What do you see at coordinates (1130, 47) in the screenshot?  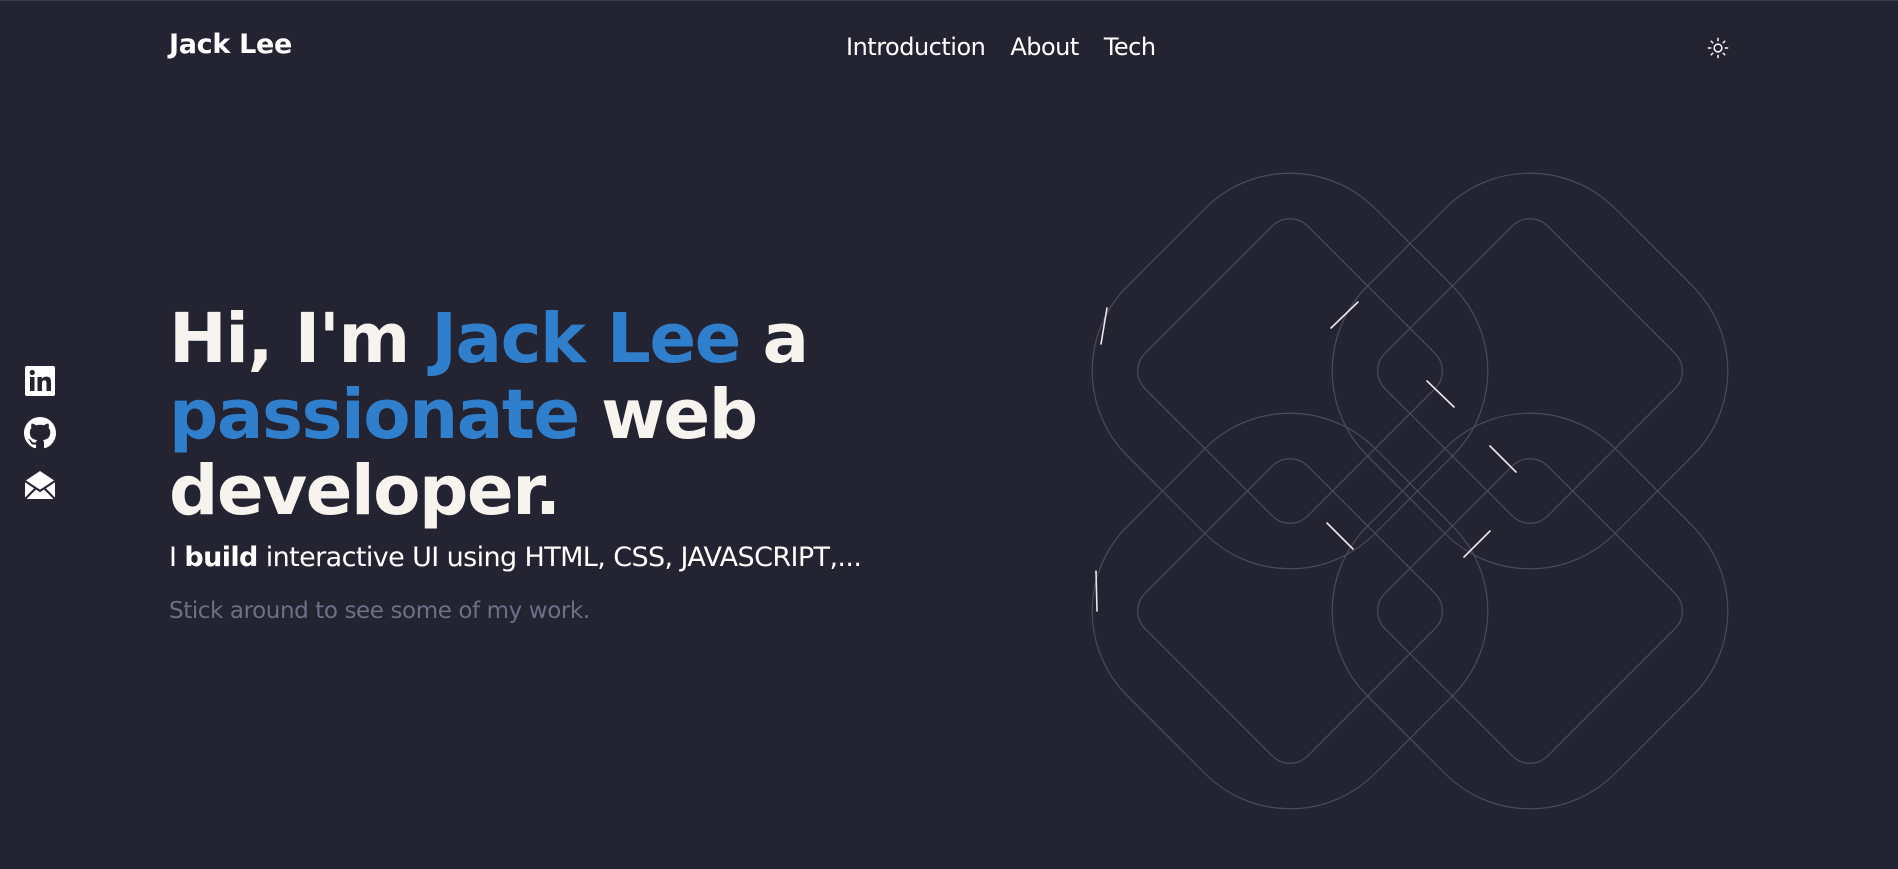 I see `nav-tech: Tech` at bounding box center [1130, 47].